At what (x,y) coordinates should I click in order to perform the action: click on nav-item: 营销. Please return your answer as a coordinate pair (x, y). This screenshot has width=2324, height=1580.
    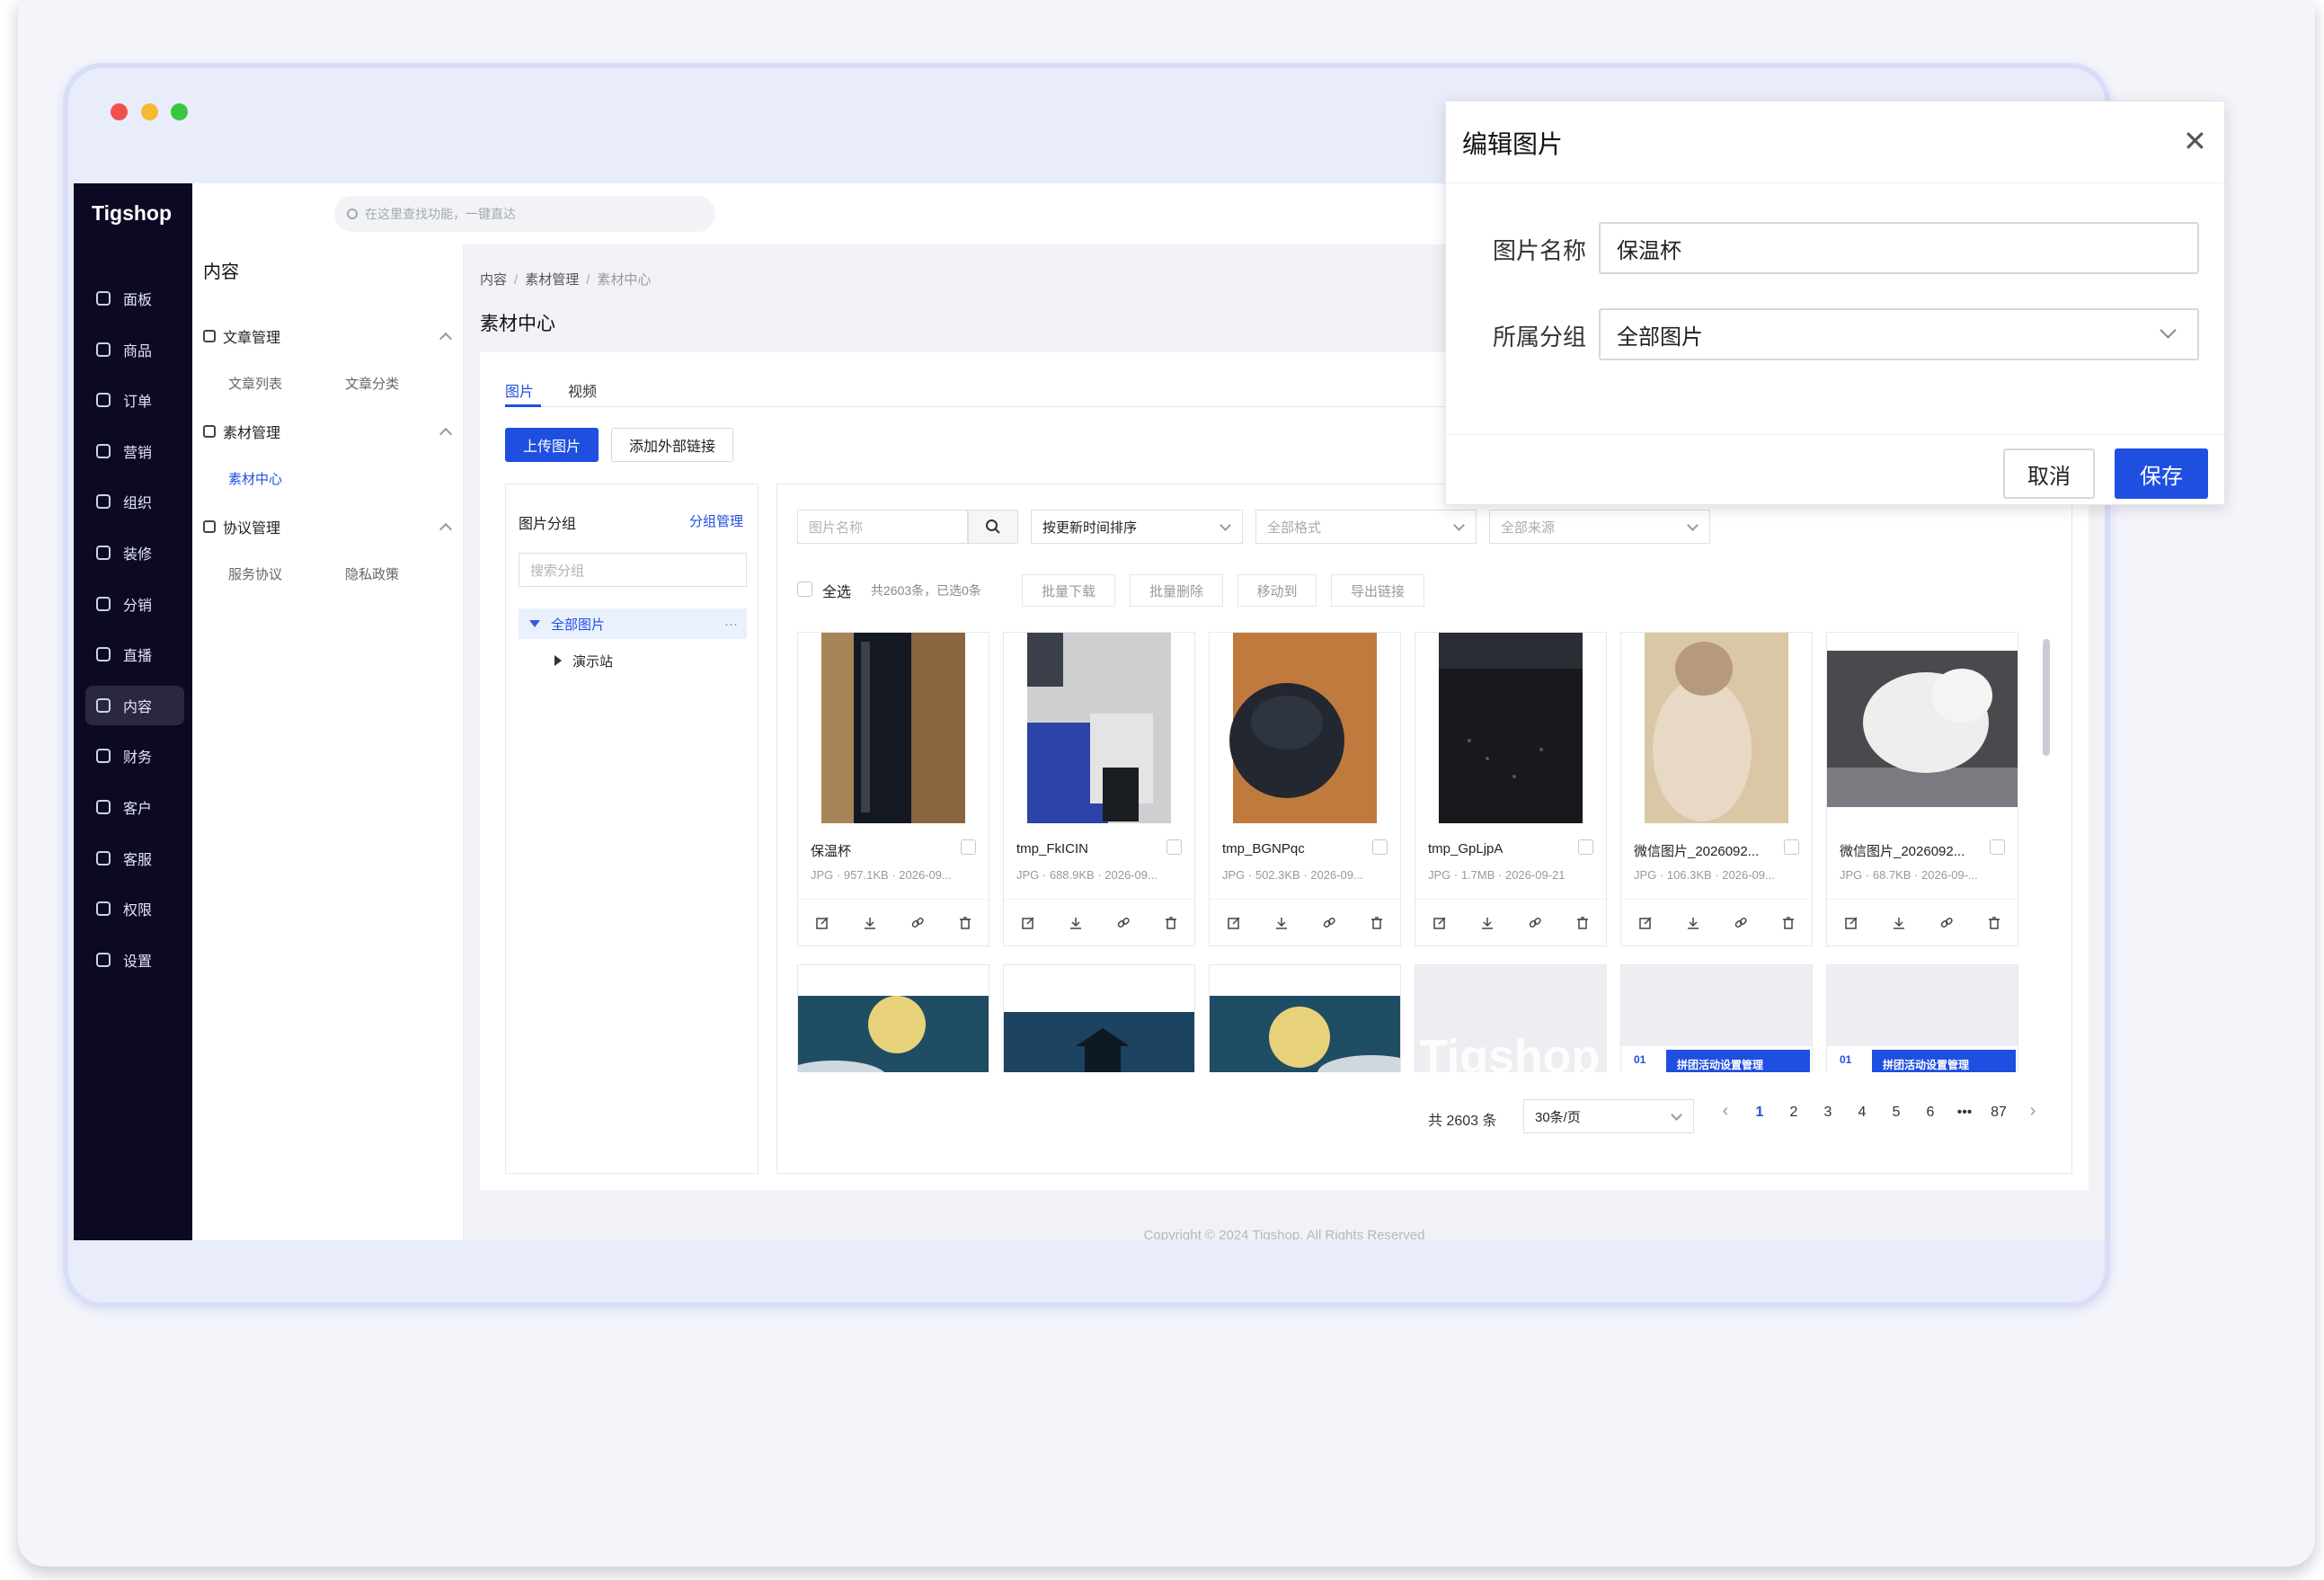
    Looking at the image, I should click on (134, 451).